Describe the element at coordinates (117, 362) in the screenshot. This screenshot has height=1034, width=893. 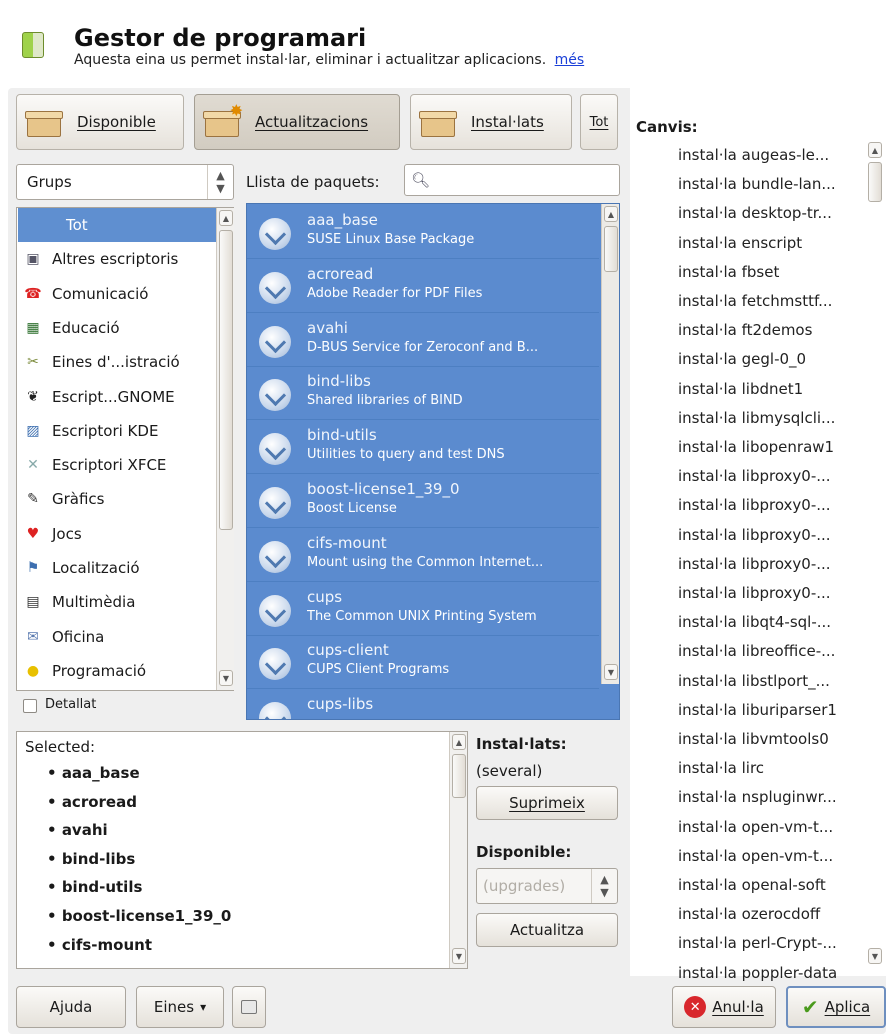
I see `group-item: ✂ Eines d'...istració` at that location.